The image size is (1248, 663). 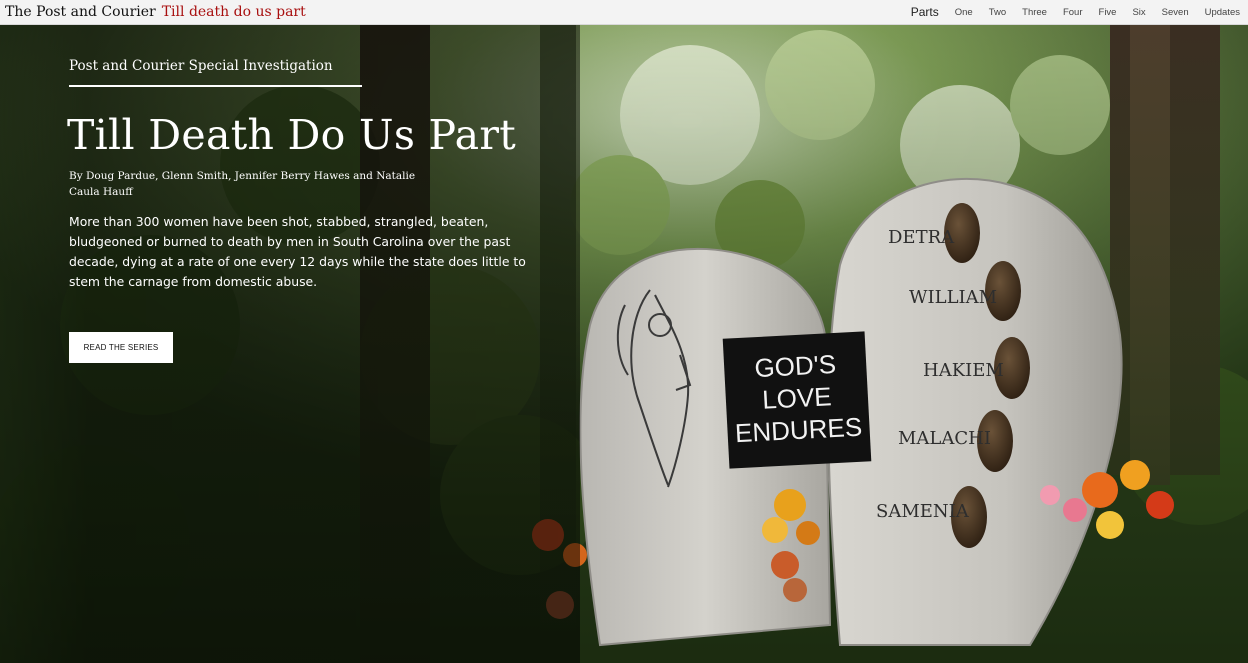 I want to click on gods-love-plaque: GOD'S LOVE ENDURES, so click(x=797, y=400).